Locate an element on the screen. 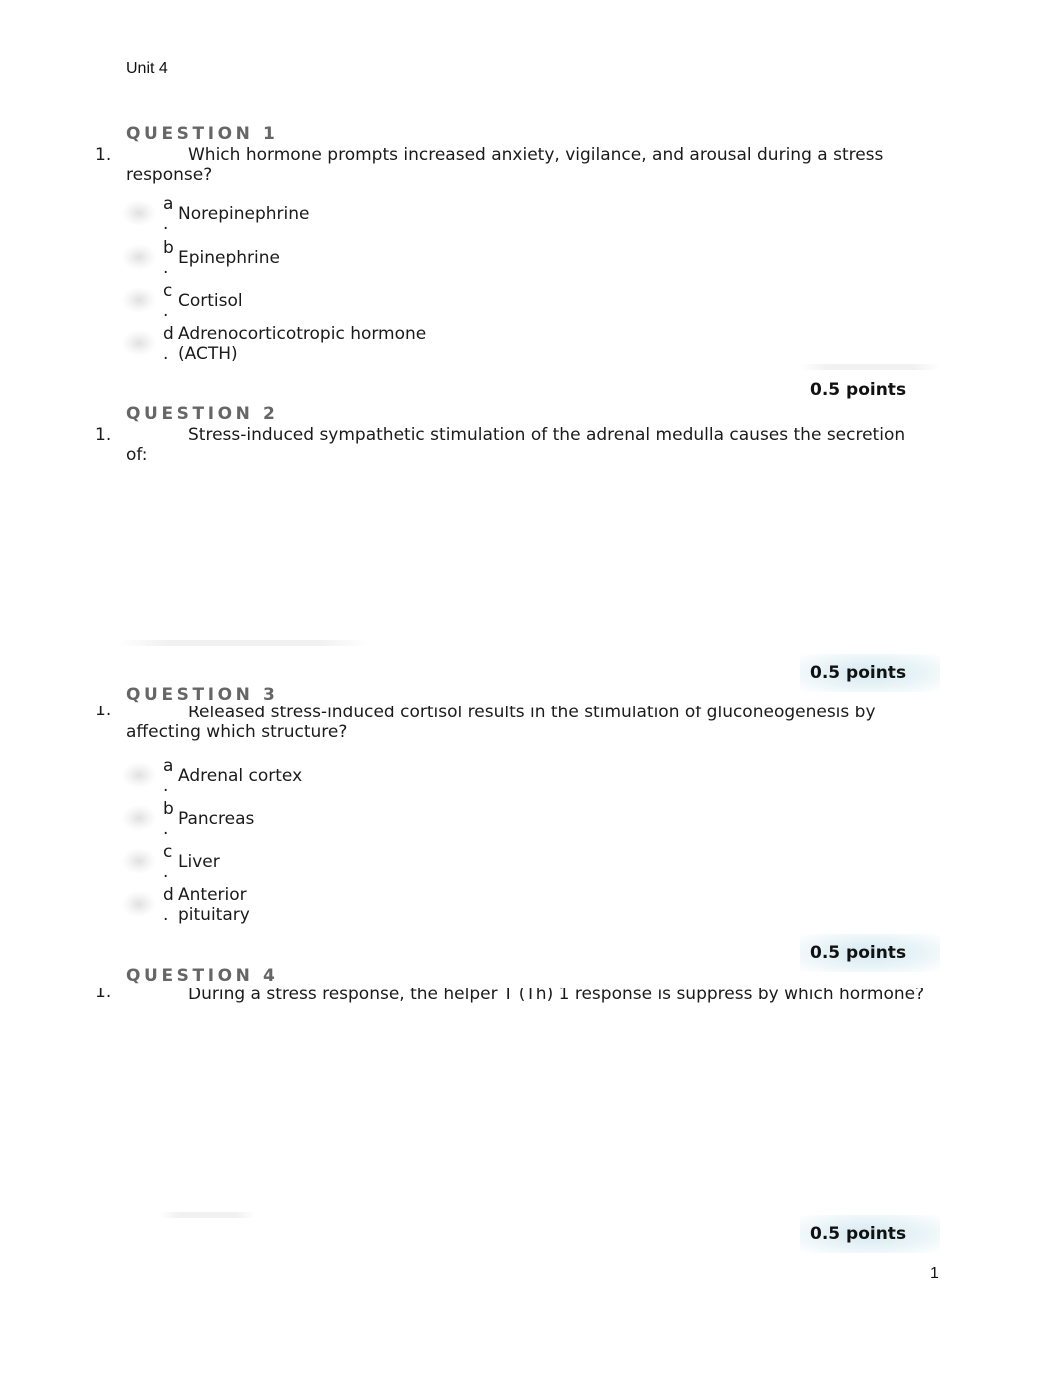  answer-text: Cortisol is located at coordinates (210, 301).